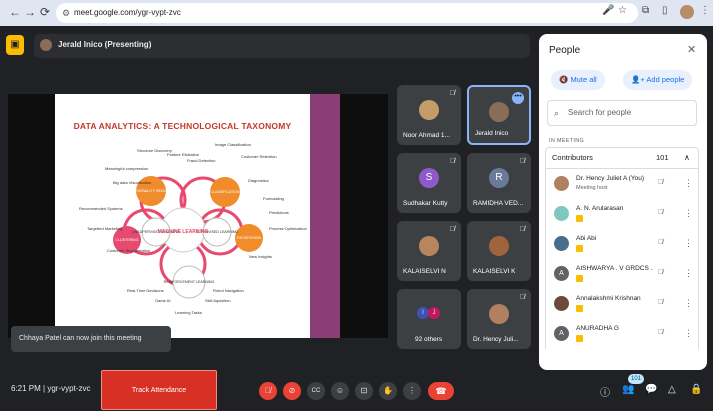 This screenshot has width=713, height=411. What do you see at coordinates (424, 271) in the screenshot?
I see `participant-name: KALAISELVI N` at bounding box center [424, 271].